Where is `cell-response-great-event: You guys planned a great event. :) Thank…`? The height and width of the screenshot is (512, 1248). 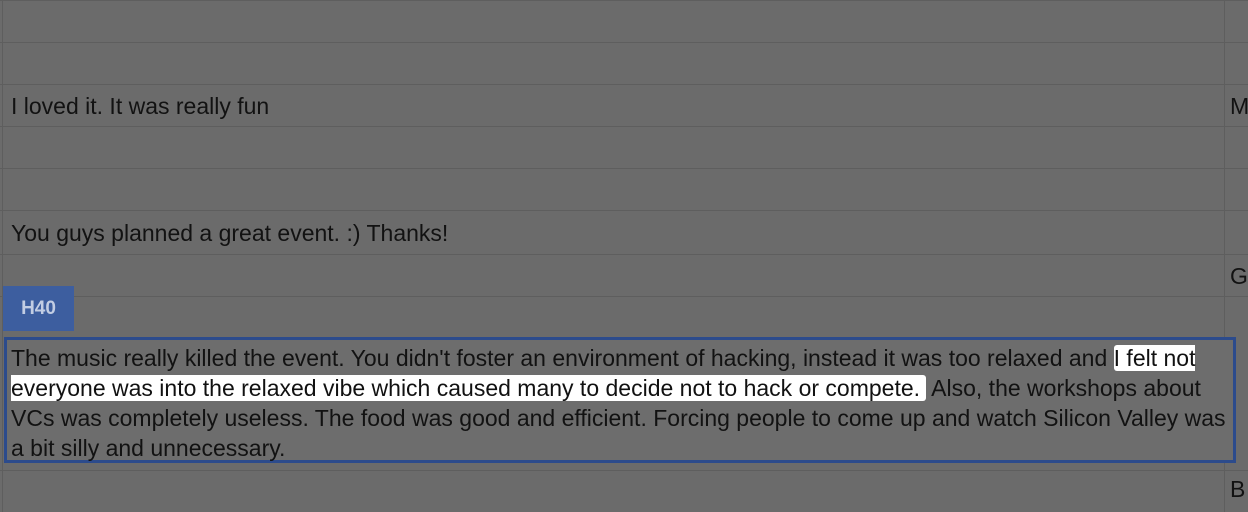
cell-response-great-event: You guys planned a great event. :) Thank… is located at coordinates (229, 233).